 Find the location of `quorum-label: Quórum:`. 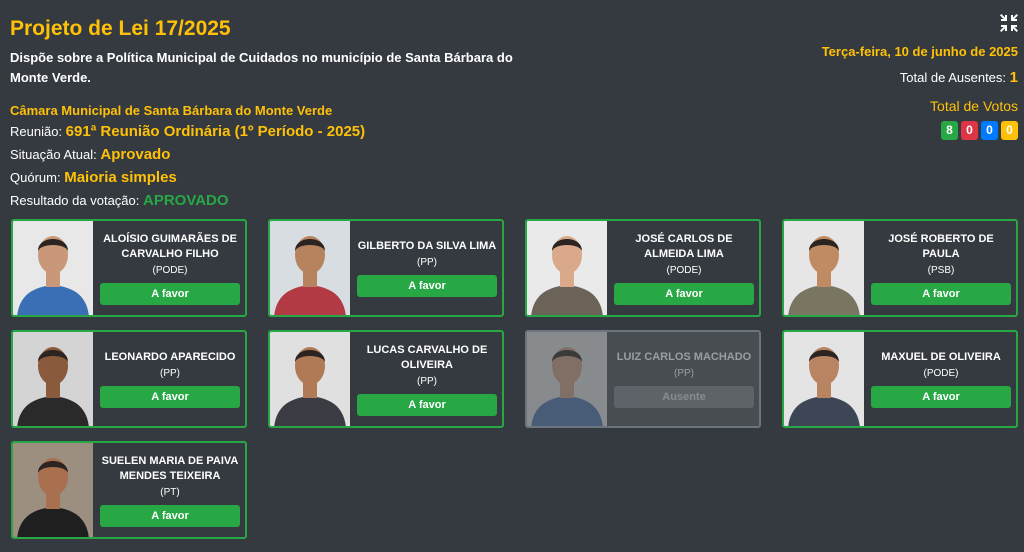

quorum-label: Quórum: is located at coordinates (35, 177).